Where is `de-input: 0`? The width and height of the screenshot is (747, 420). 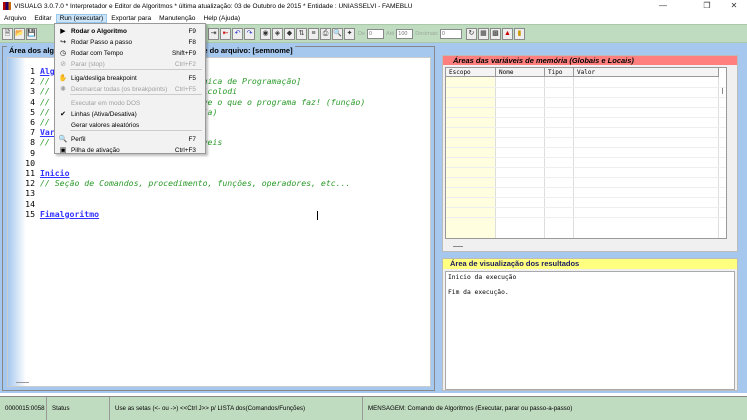 de-input: 0 is located at coordinates (376, 33).